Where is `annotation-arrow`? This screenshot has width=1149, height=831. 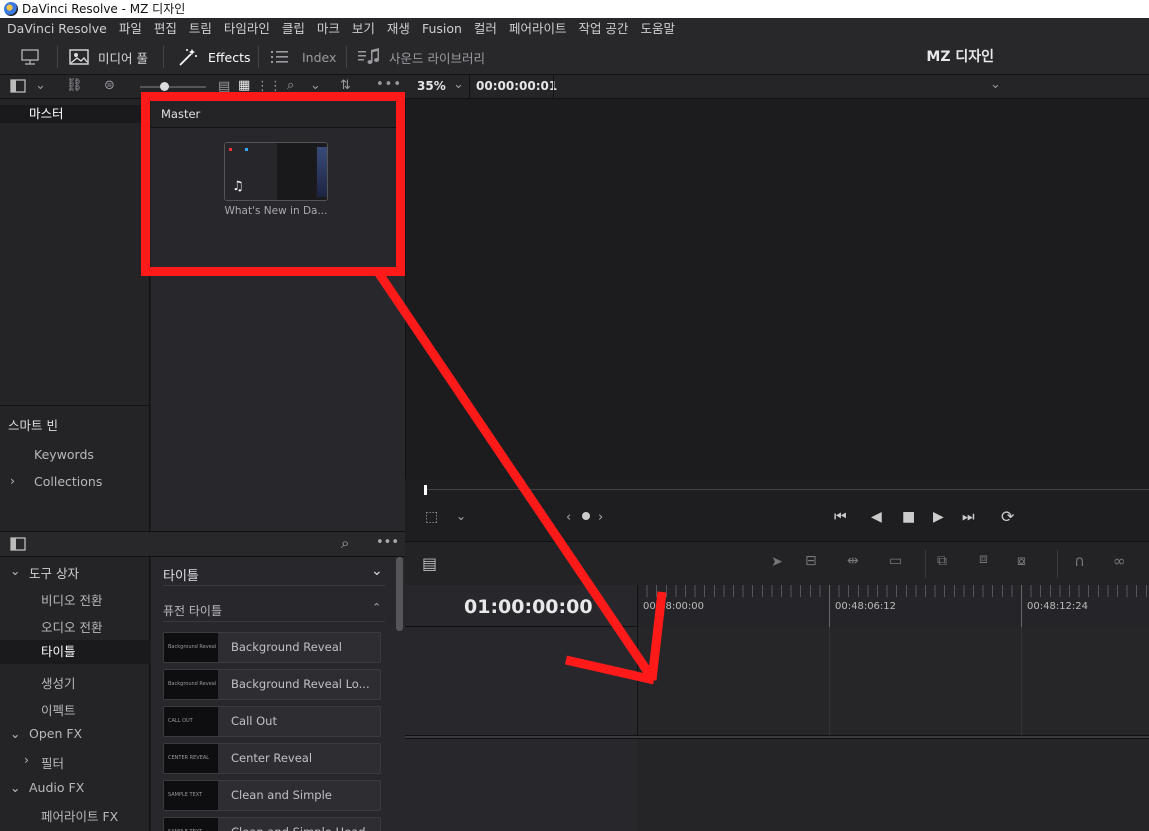 annotation-arrow is located at coordinates (520, 477).